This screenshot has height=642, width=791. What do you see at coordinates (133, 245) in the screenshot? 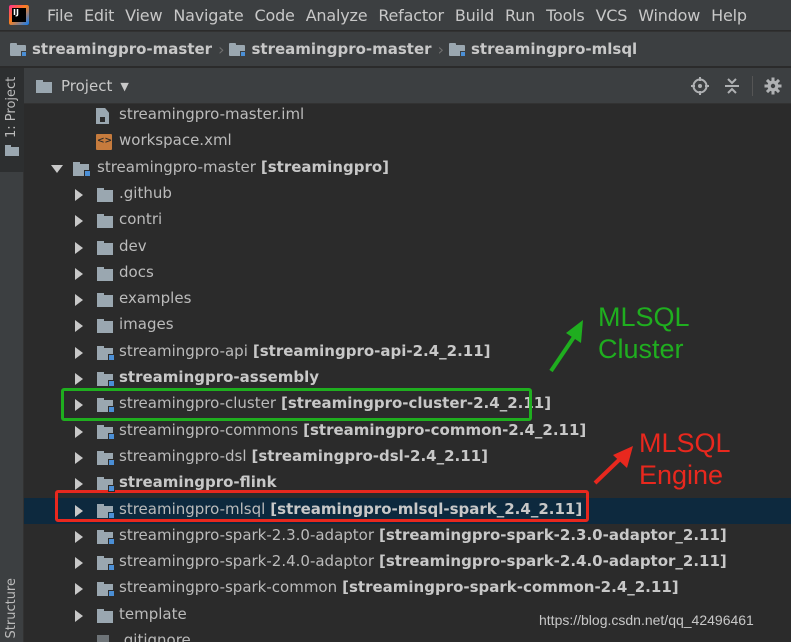
I see `tree-item-name: dev` at bounding box center [133, 245].